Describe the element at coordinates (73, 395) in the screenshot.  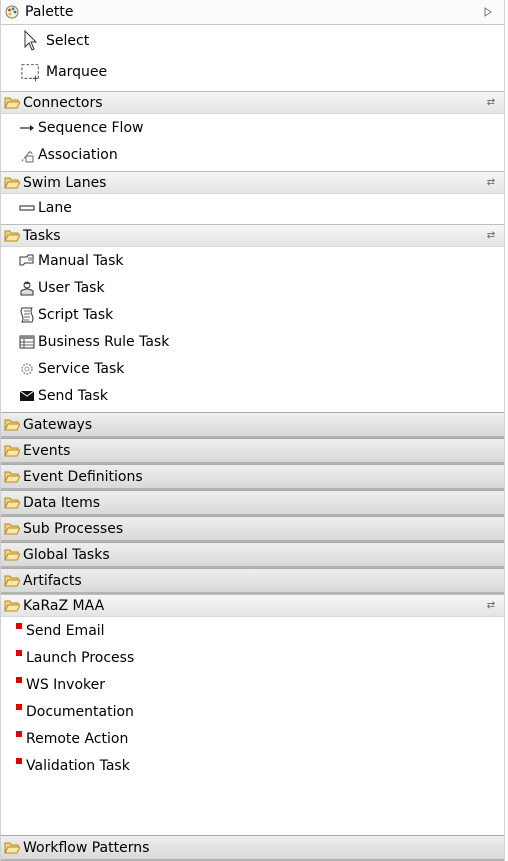
I see `send-task-label: Send Task` at that location.